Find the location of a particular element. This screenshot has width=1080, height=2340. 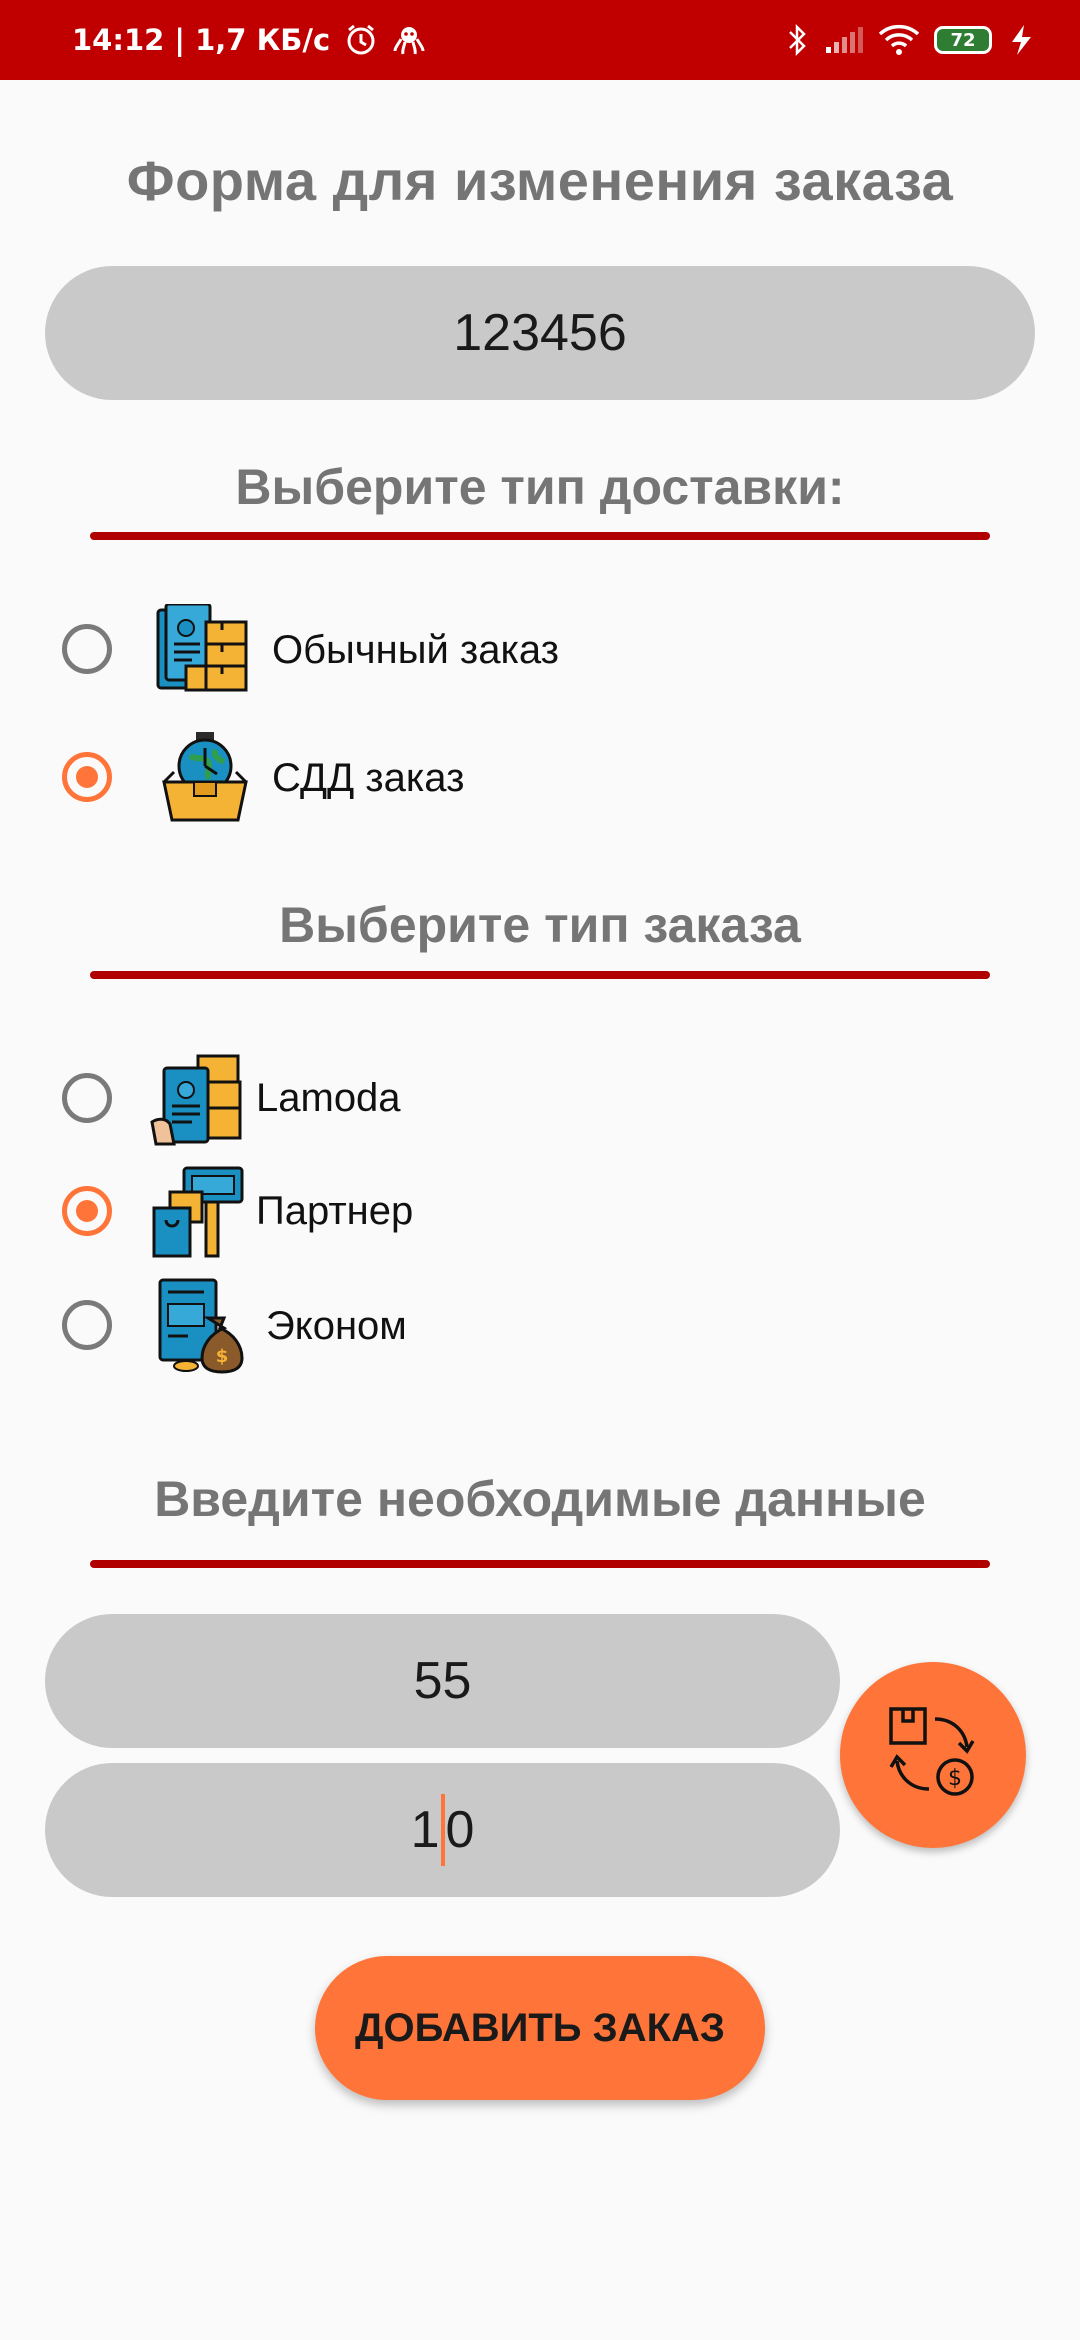

data-input-1: 55 is located at coordinates (442, 1681).